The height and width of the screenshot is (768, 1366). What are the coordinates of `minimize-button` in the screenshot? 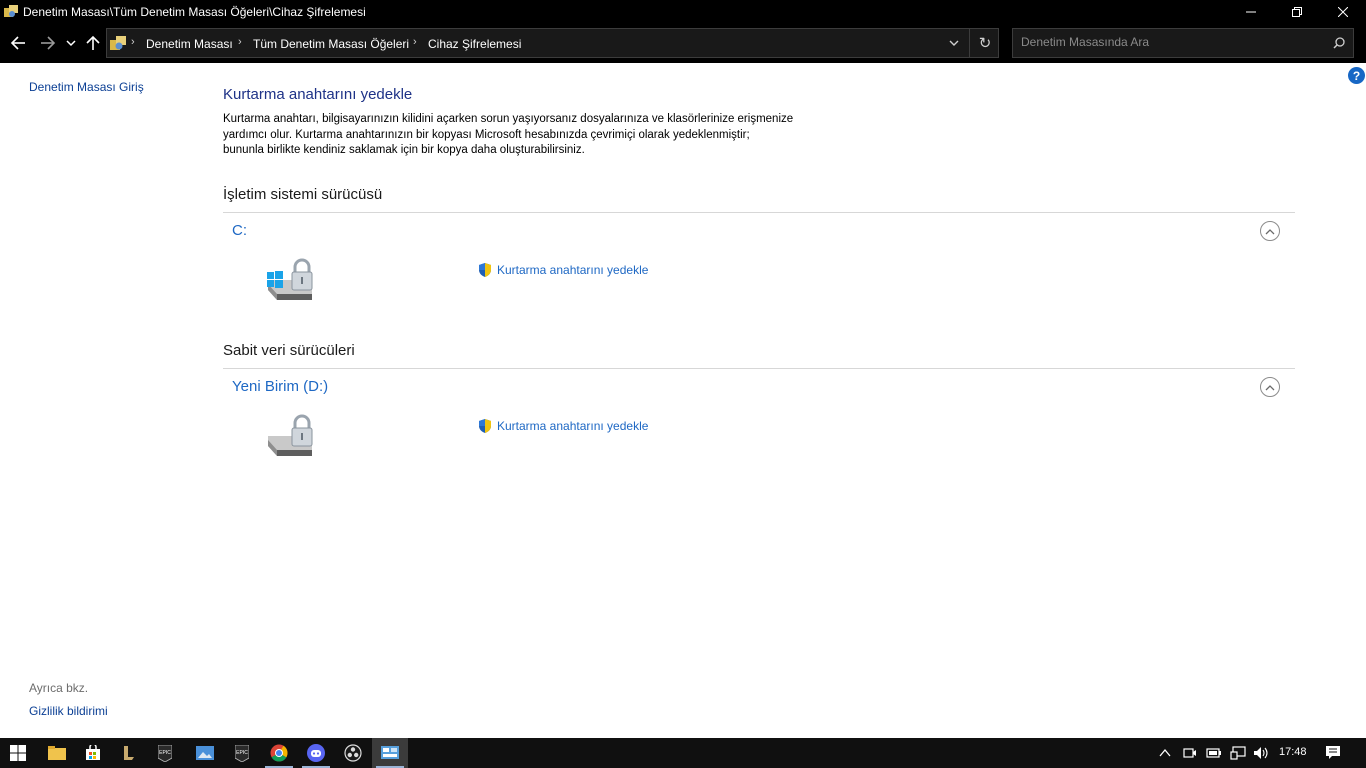 It's located at (1251, 11).